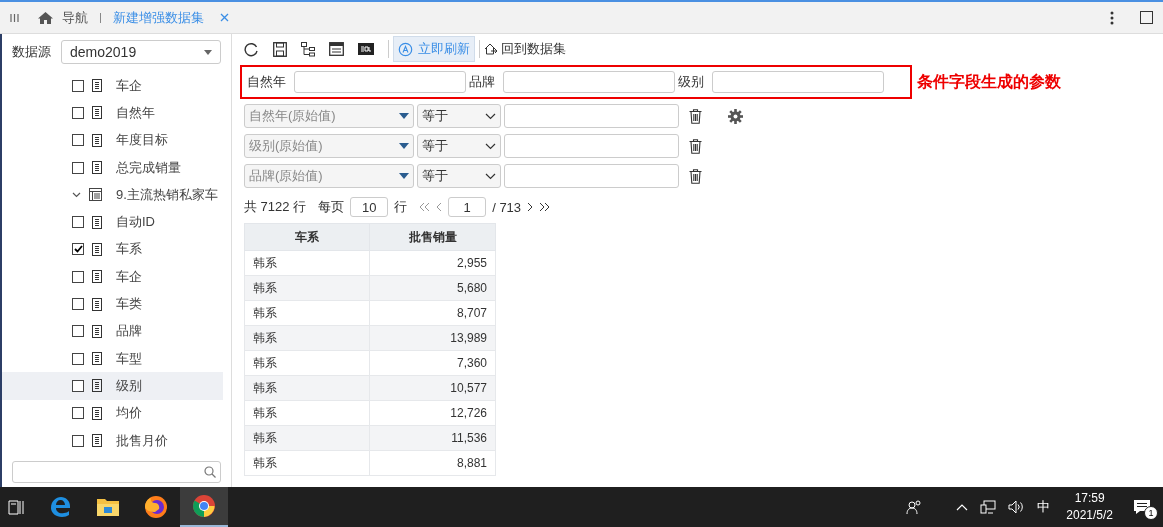 The image size is (1163, 527). Describe the element at coordinates (1044, 507) in the screenshot. I see `input-method-indicator: 中` at that location.